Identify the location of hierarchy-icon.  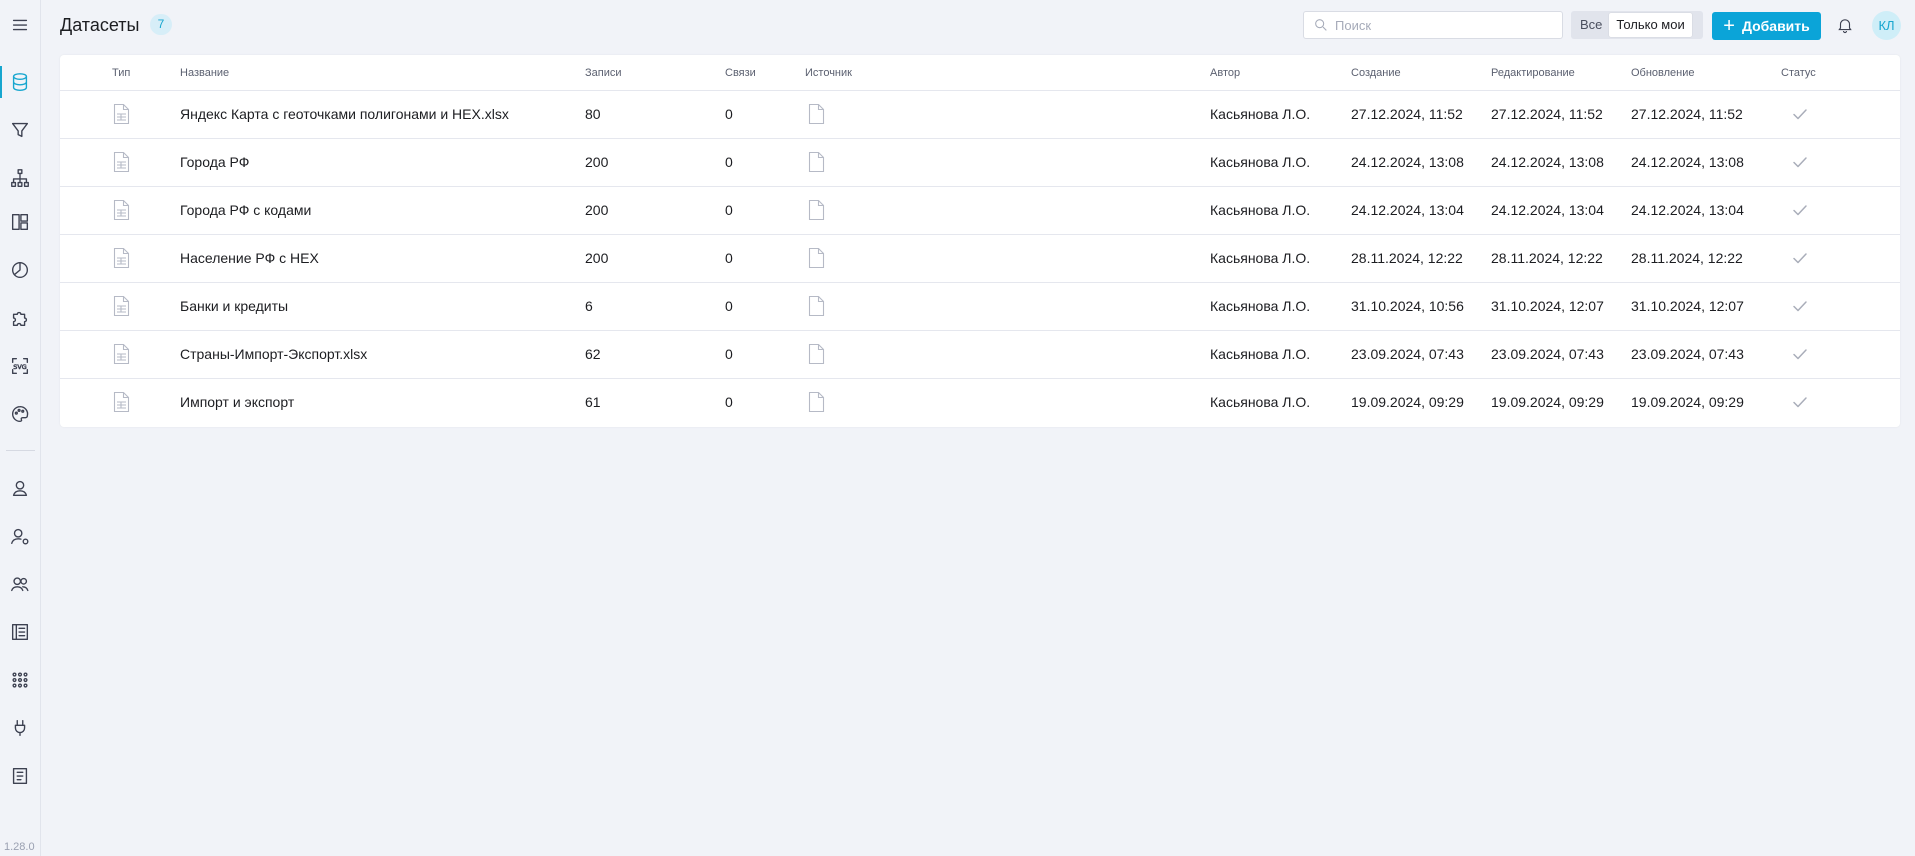
(20, 178).